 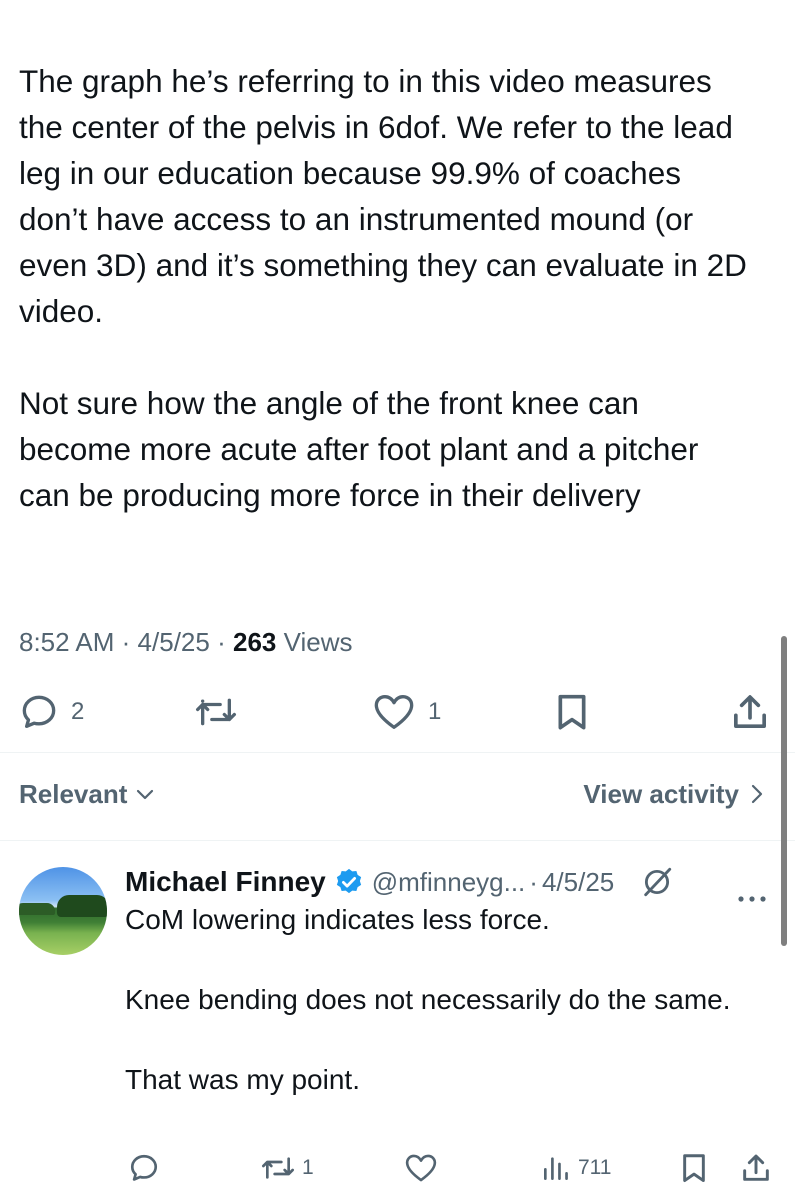 I want to click on reply-like-button, so click(x=424, y=1168).